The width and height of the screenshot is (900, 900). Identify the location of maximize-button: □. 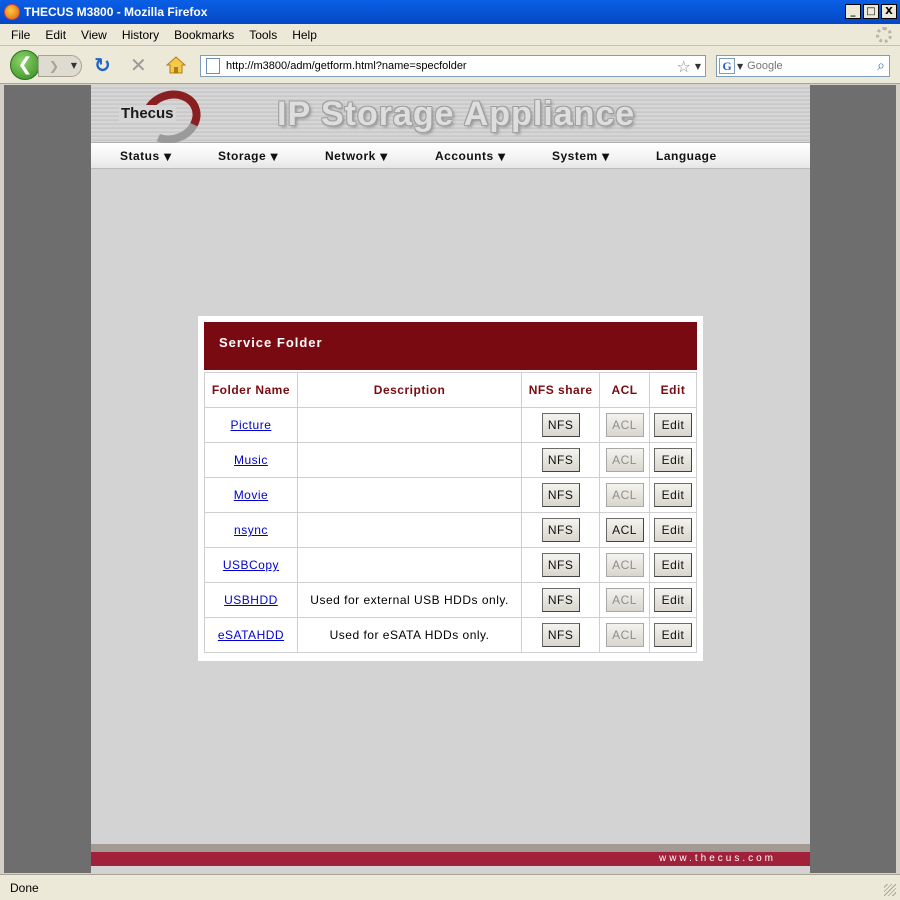
(871, 11).